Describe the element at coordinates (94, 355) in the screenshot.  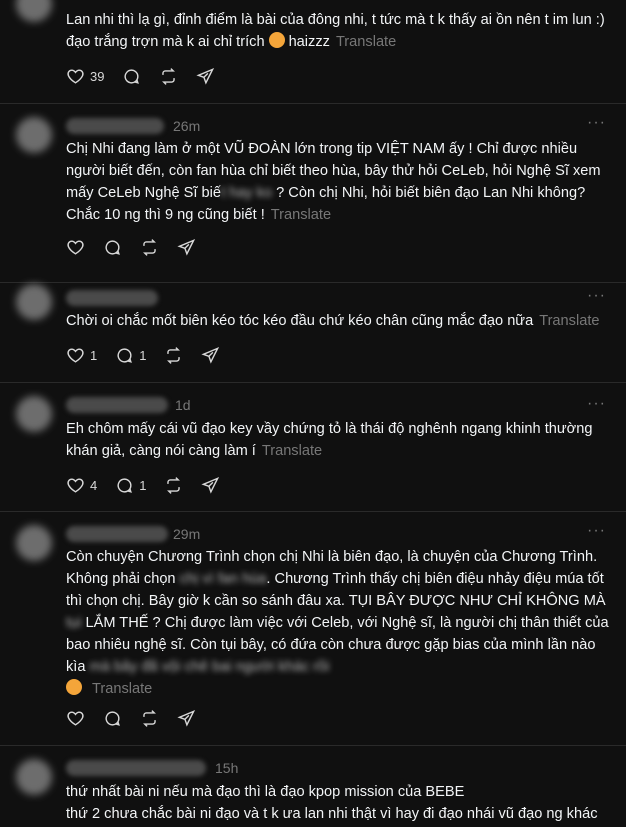
I see `like-count: 1` at that location.